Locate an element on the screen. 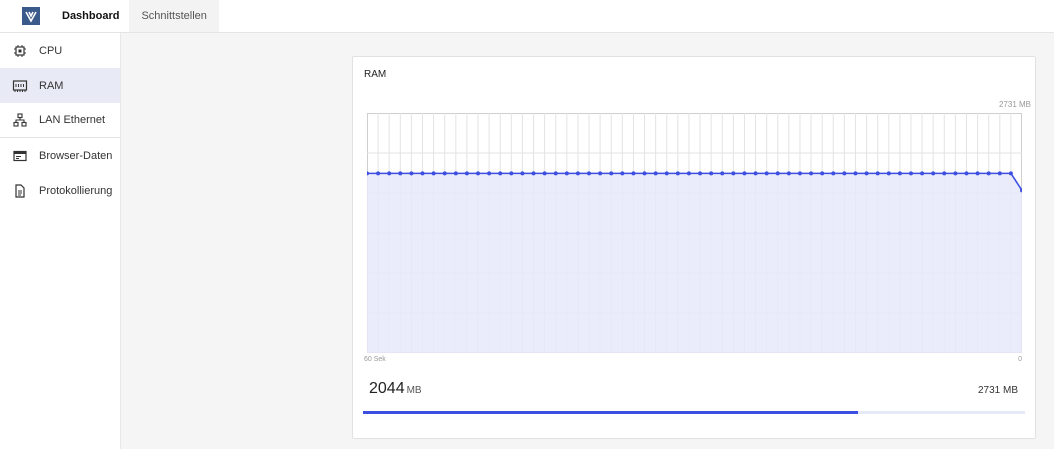  sidebar-item-browser-daten: Browser-Daten is located at coordinates (60, 155).